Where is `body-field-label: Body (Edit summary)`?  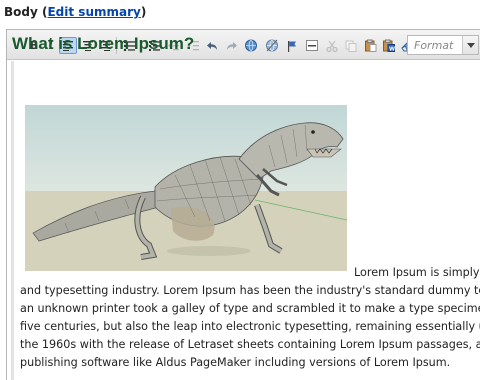 body-field-label: Body (Edit summary) is located at coordinates (75, 12).